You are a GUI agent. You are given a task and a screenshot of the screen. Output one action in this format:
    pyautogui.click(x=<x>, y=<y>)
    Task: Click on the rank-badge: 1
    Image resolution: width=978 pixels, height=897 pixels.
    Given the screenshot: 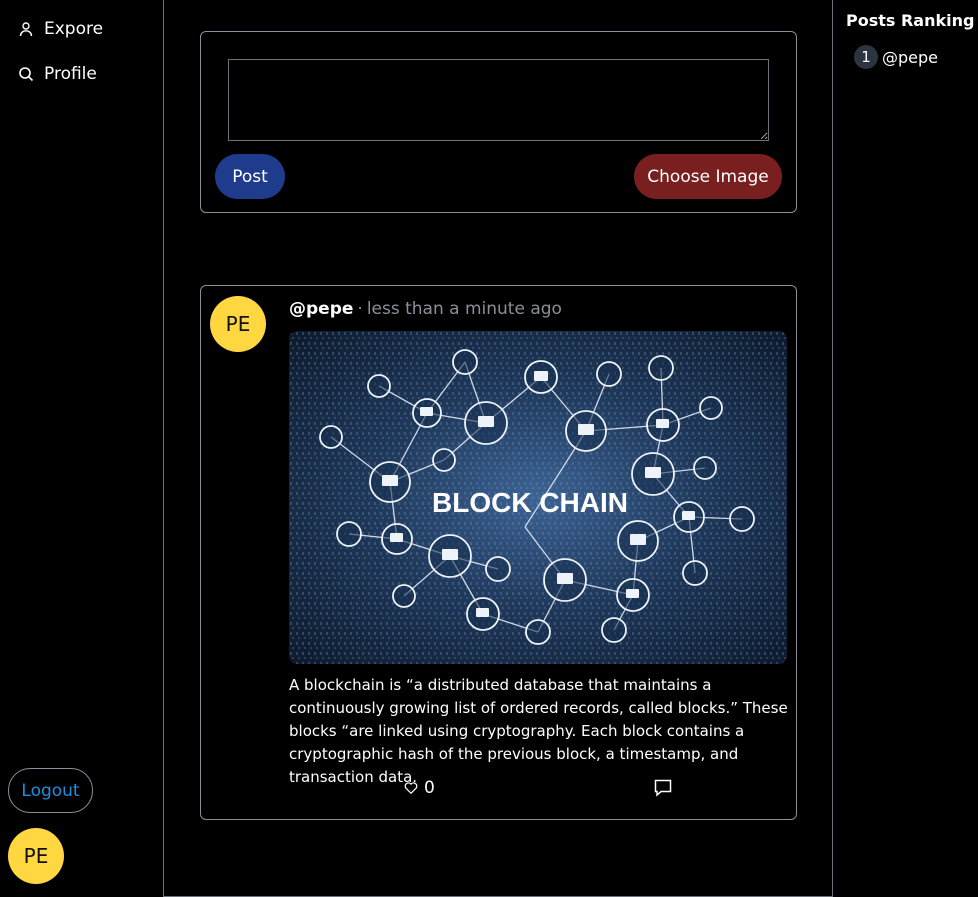 What is the action you would take?
    pyautogui.click(x=866, y=57)
    